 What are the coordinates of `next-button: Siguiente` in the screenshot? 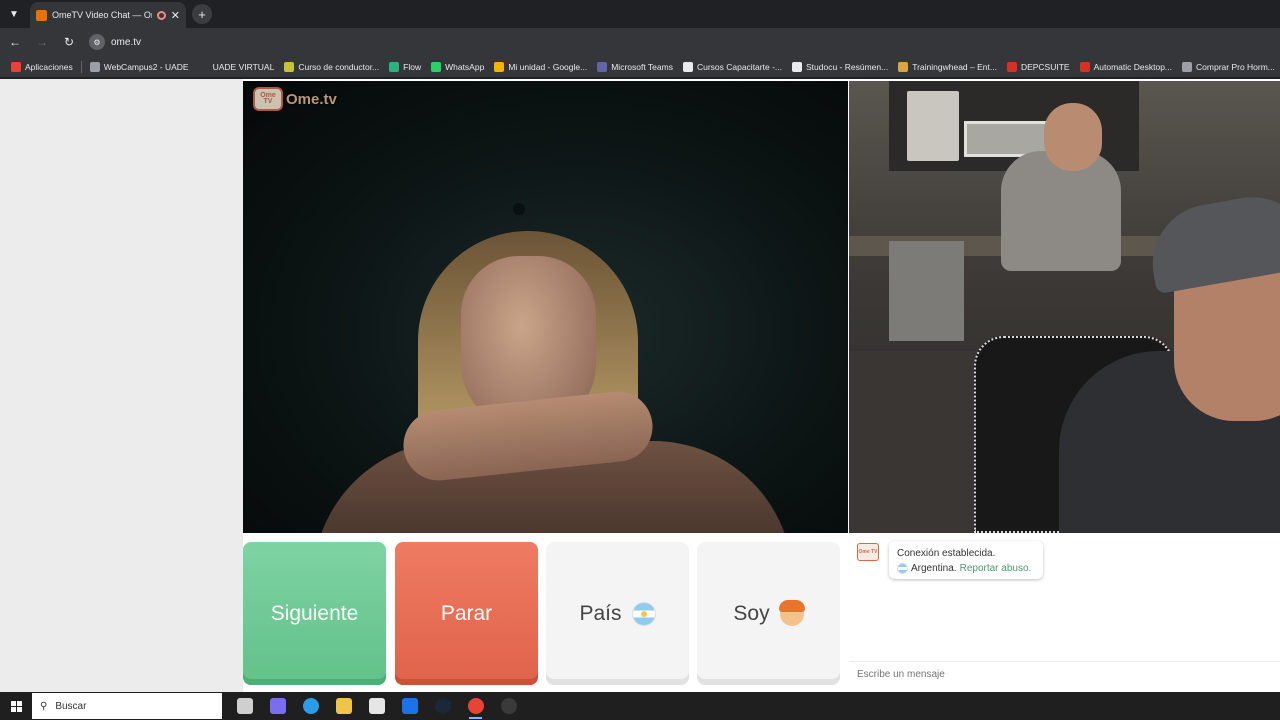 It's located at (314, 613).